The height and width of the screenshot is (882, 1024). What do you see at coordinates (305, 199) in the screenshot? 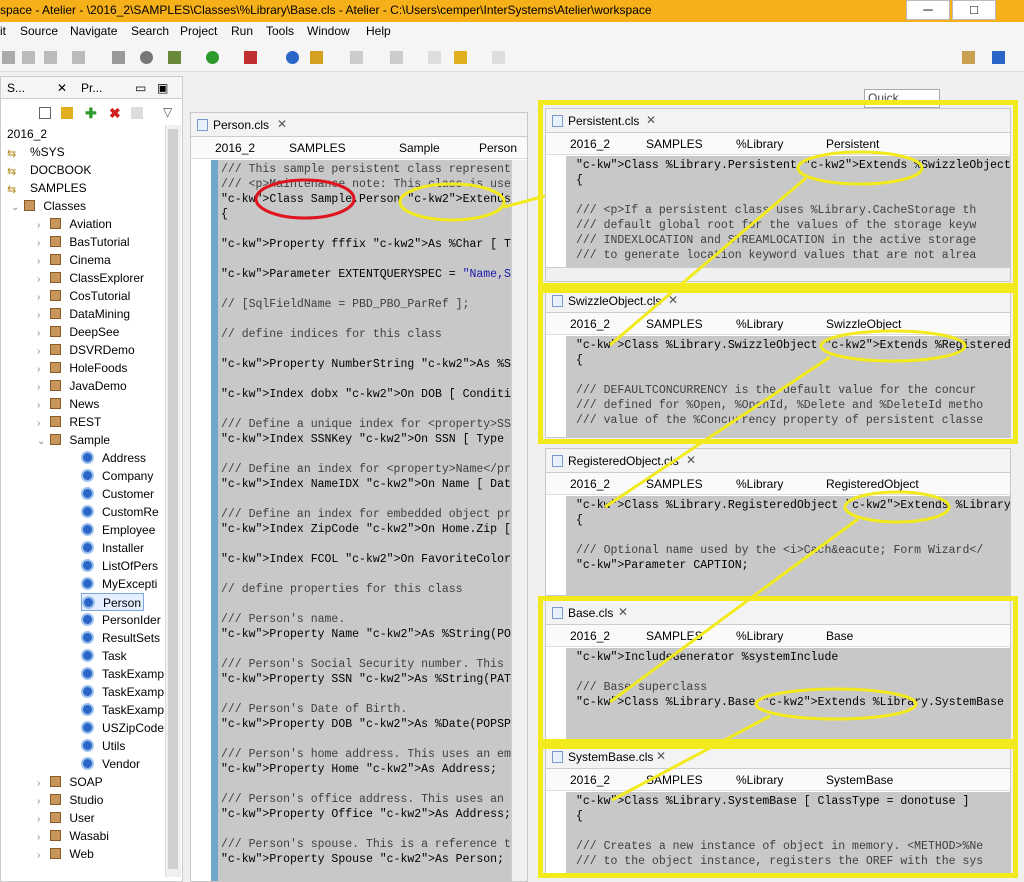
I see `red-circle` at bounding box center [305, 199].